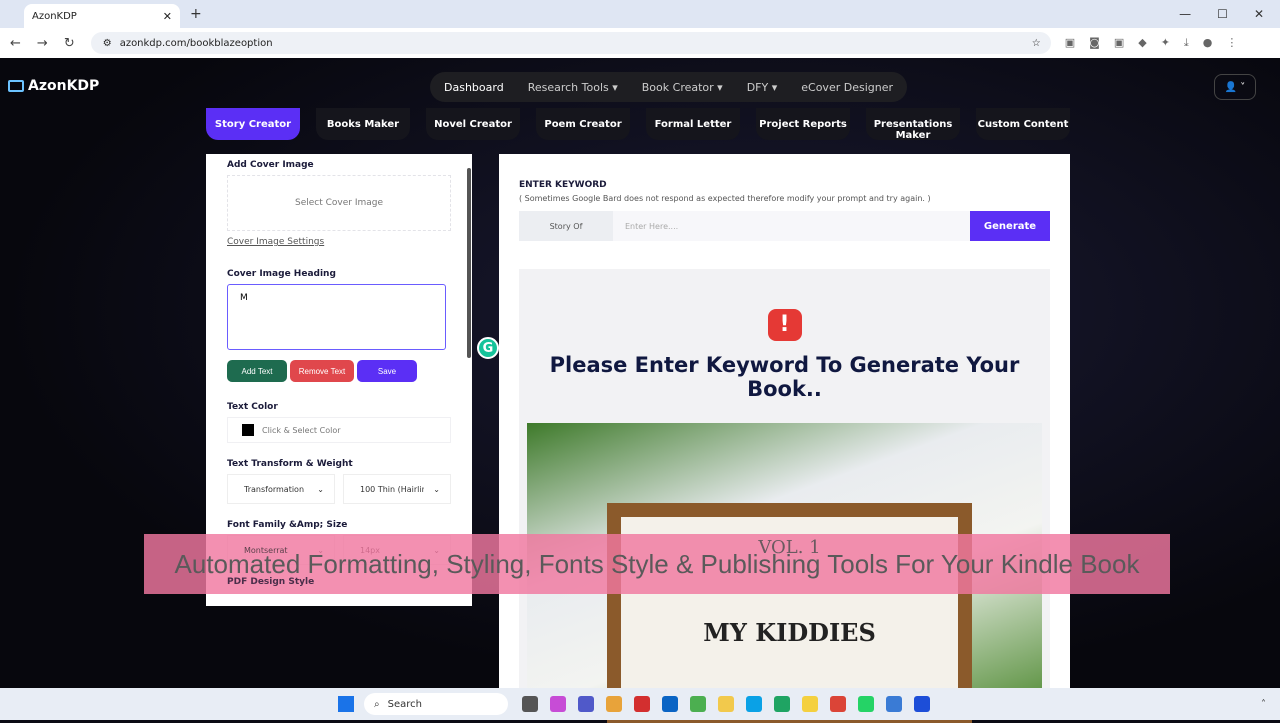 The height and width of the screenshot is (723, 1280). I want to click on metamask-icon: ◆, so click(1142, 43).